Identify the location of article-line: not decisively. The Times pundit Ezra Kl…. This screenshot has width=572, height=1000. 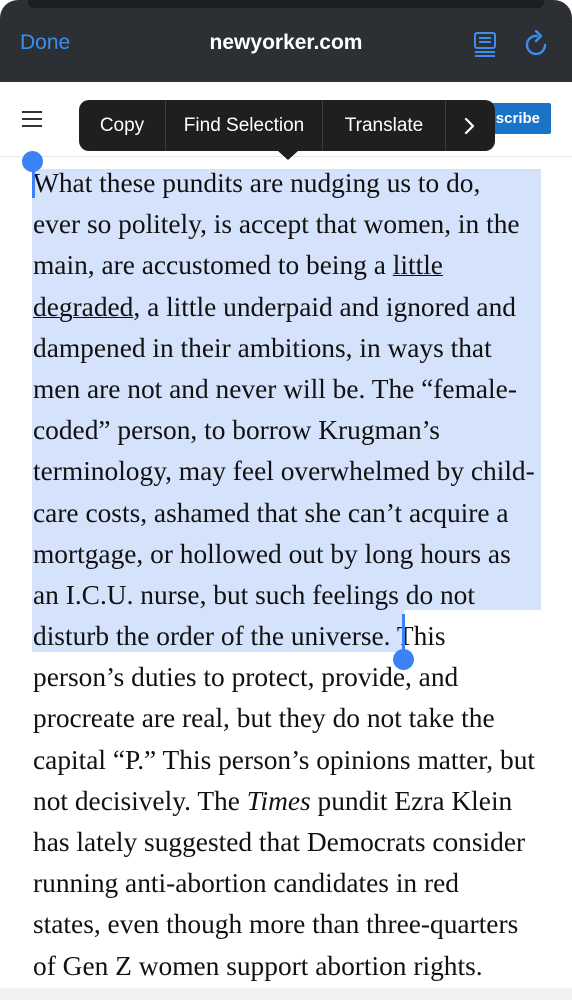
(290, 801).